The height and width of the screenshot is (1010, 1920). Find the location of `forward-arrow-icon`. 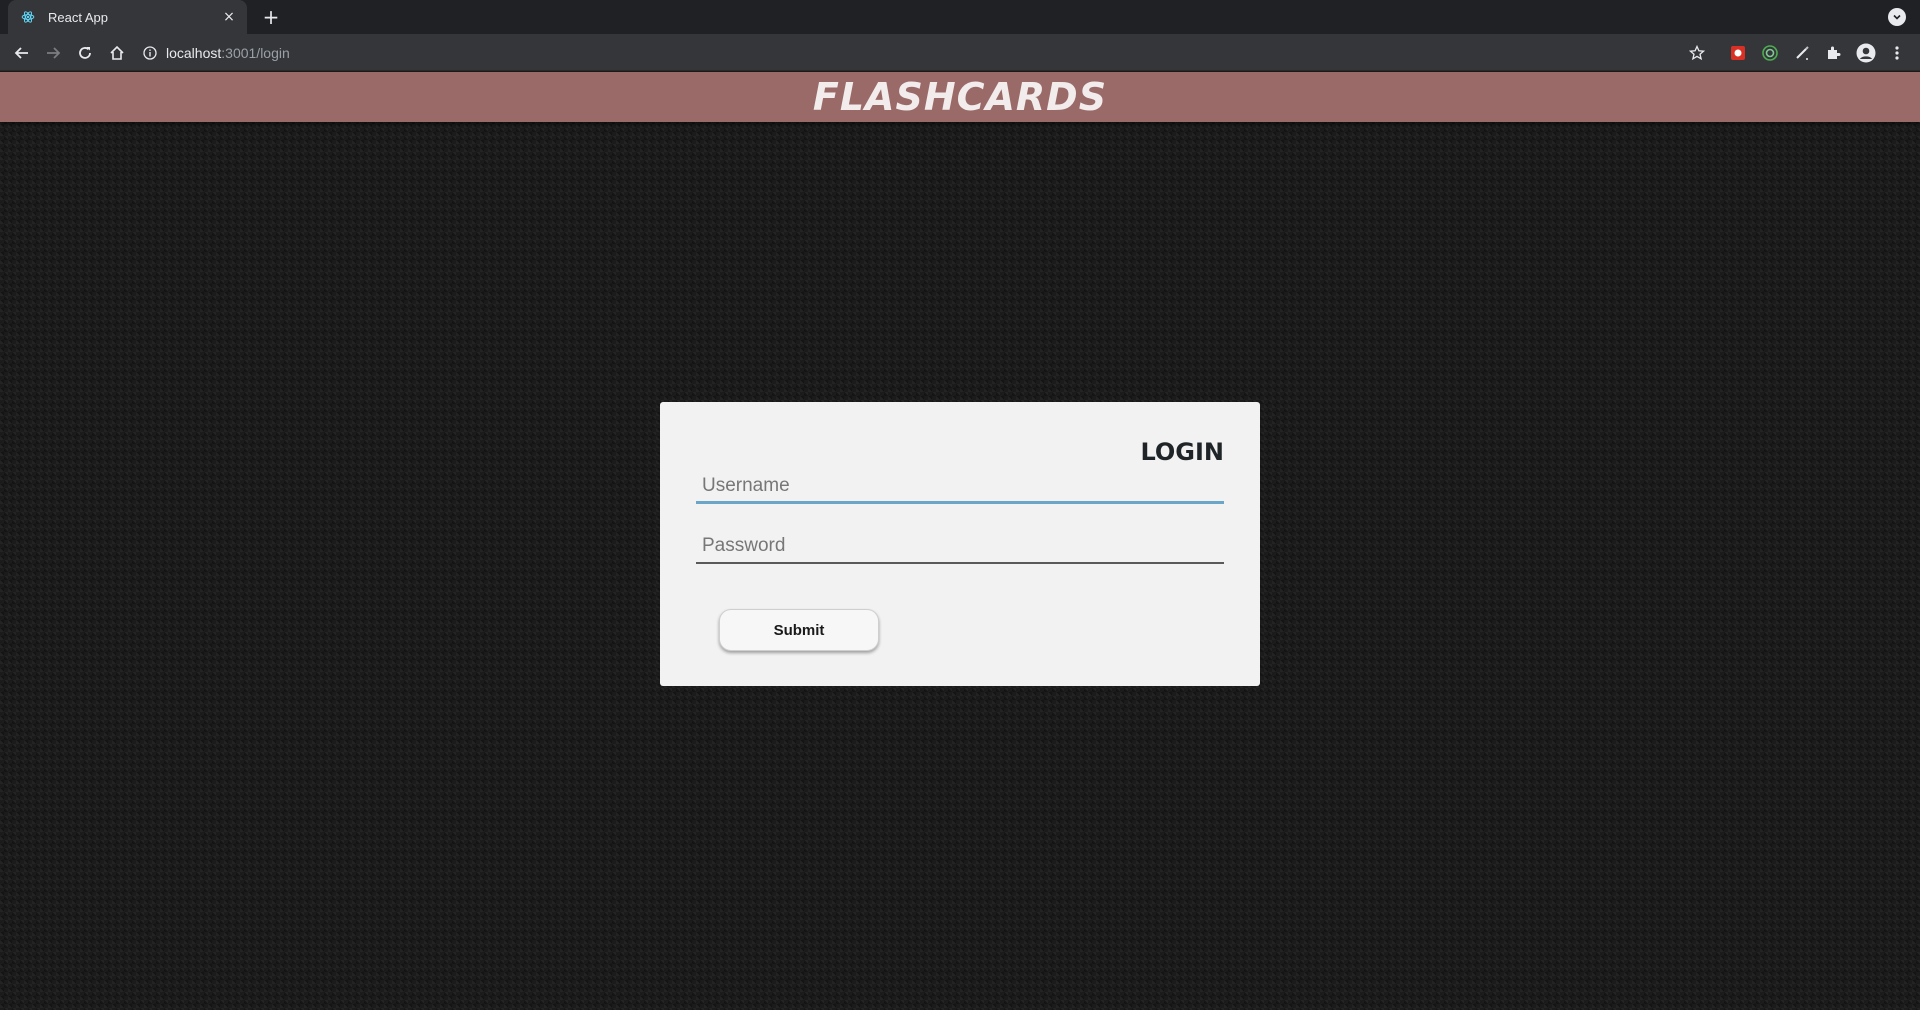

forward-arrow-icon is located at coordinates (53, 53).